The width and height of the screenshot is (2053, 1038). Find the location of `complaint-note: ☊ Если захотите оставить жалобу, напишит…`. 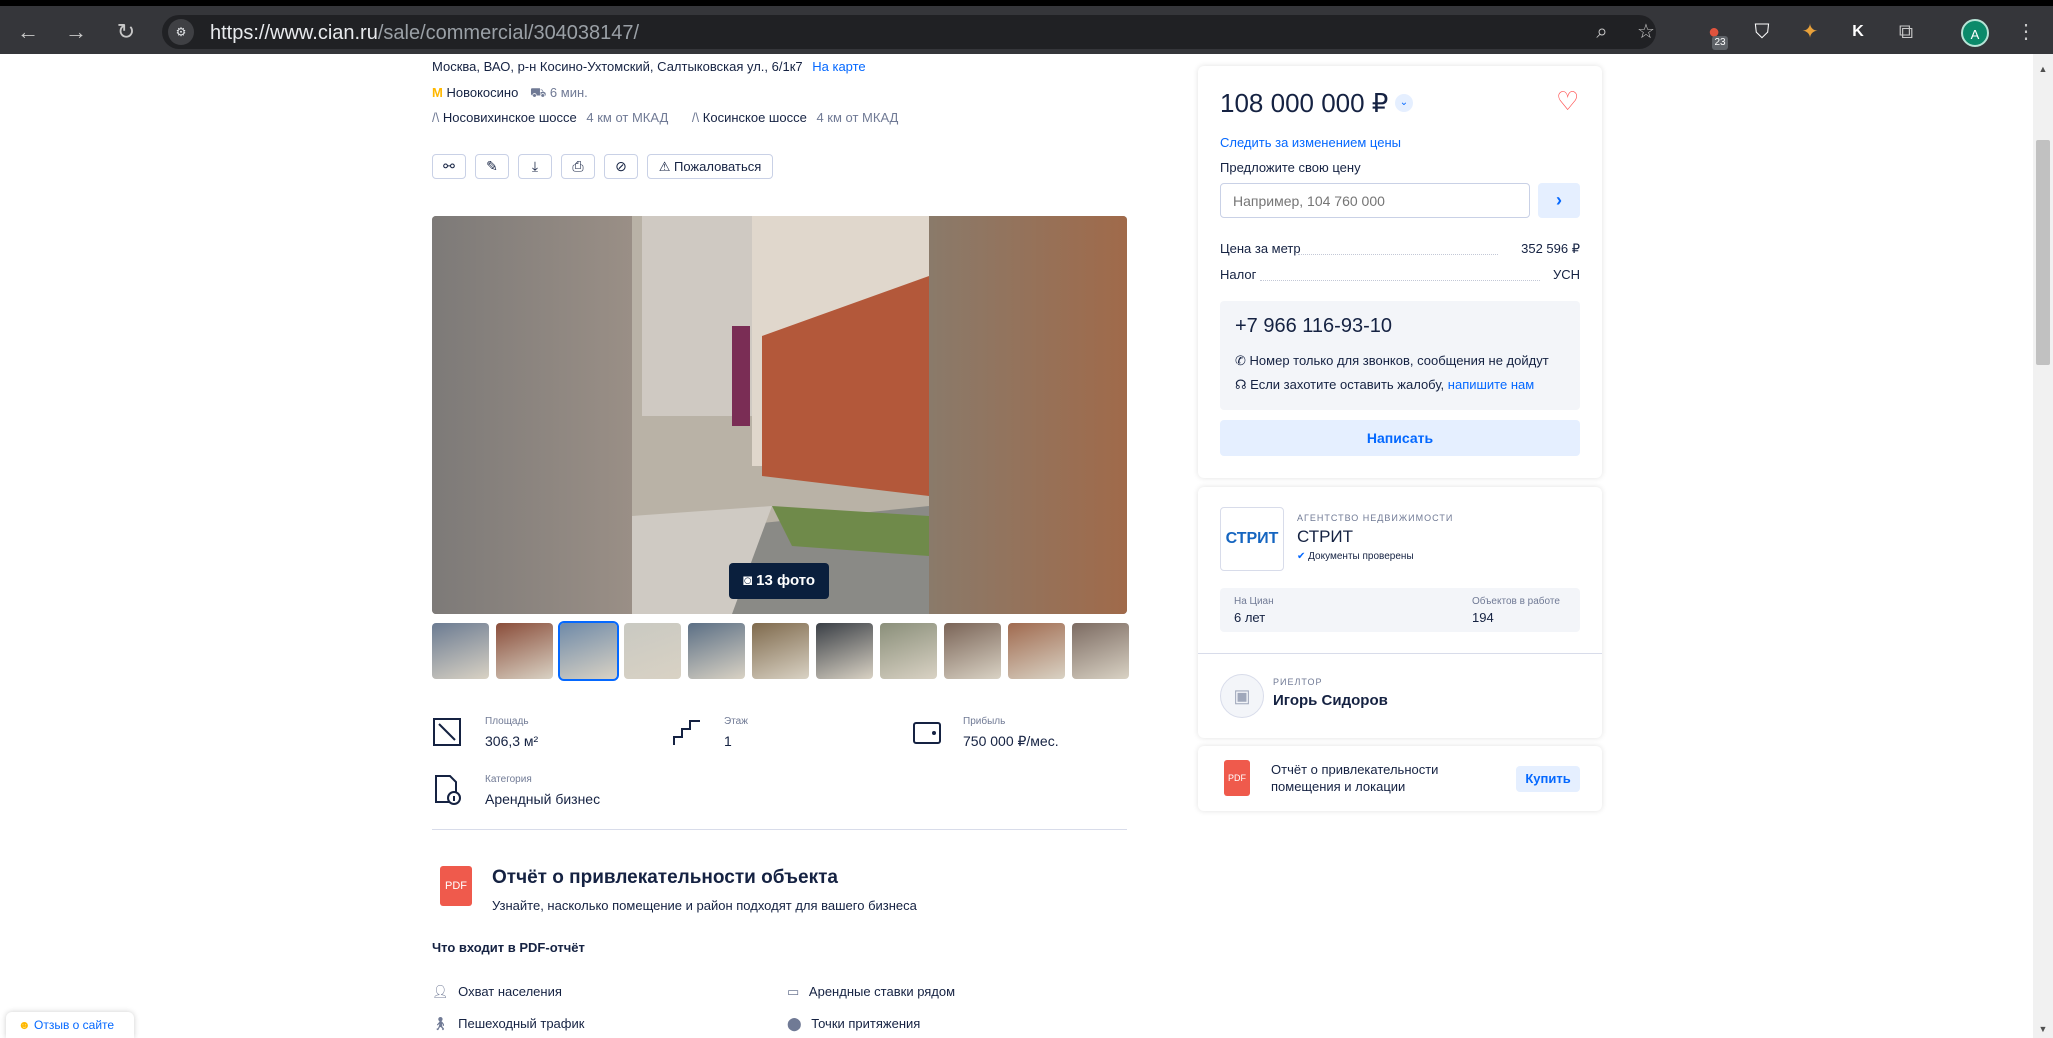

complaint-note: ☊ Если захотите оставить жалобу, напишит… is located at coordinates (1385, 384).